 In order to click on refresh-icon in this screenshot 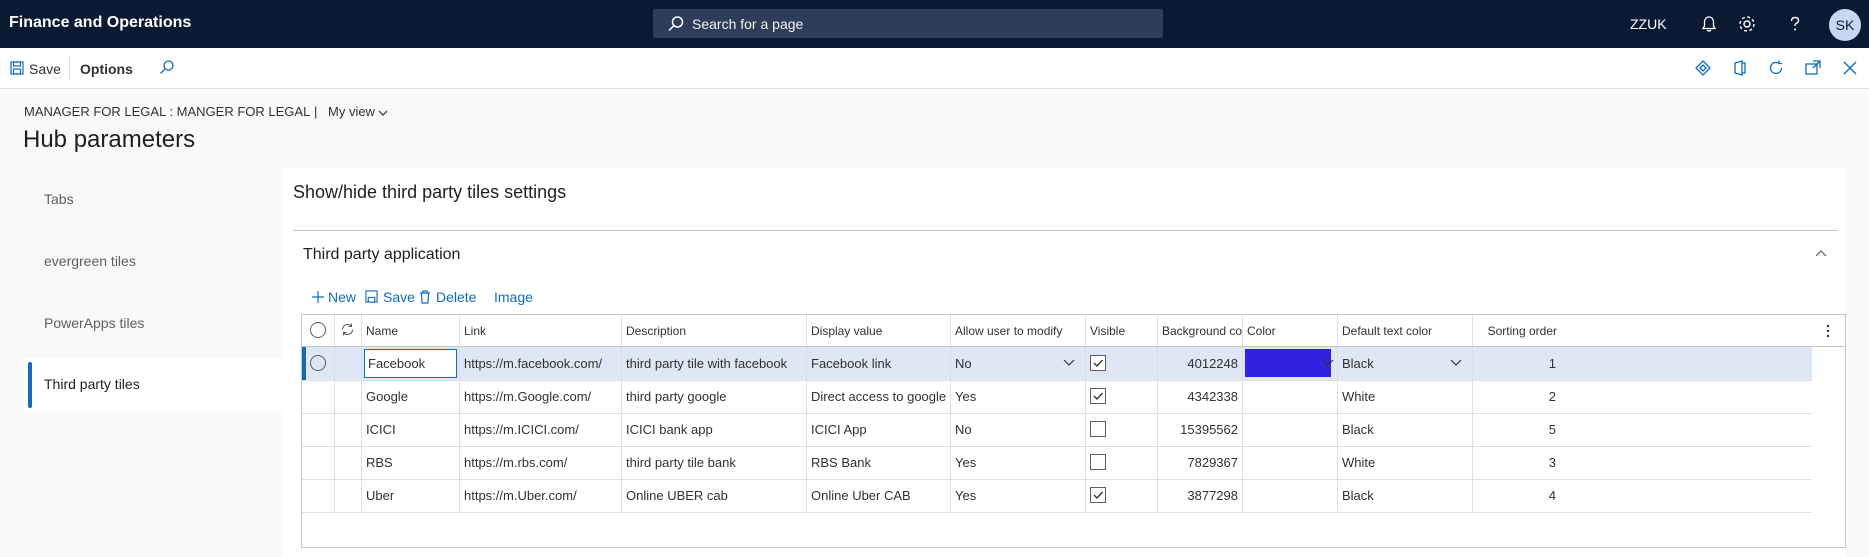, I will do `click(1776, 68)`.